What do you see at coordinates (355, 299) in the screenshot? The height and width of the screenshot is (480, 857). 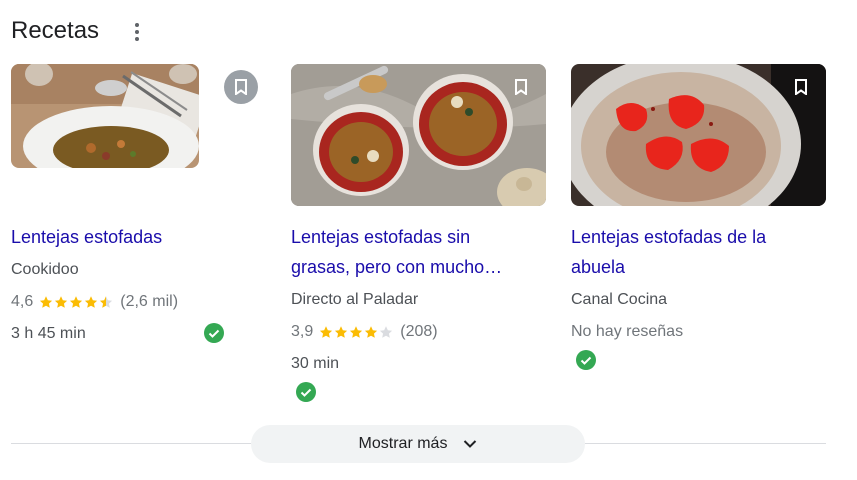 I see `recipe-source: Directo al Paladar` at bounding box center [355, 299].